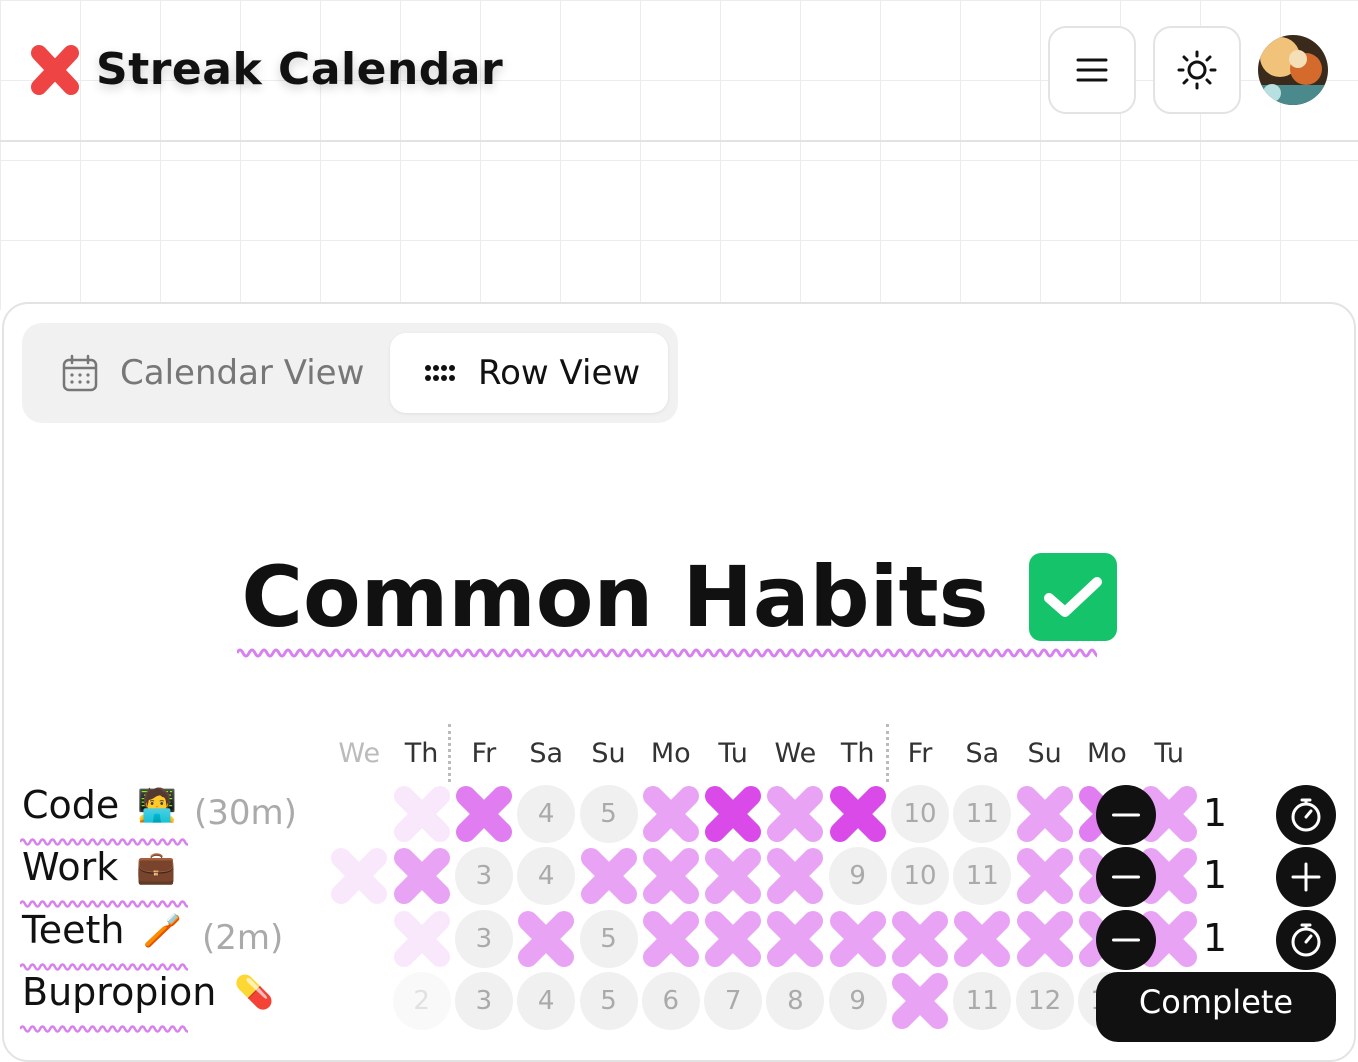  I want to click on week-separator, so click(449, 753).